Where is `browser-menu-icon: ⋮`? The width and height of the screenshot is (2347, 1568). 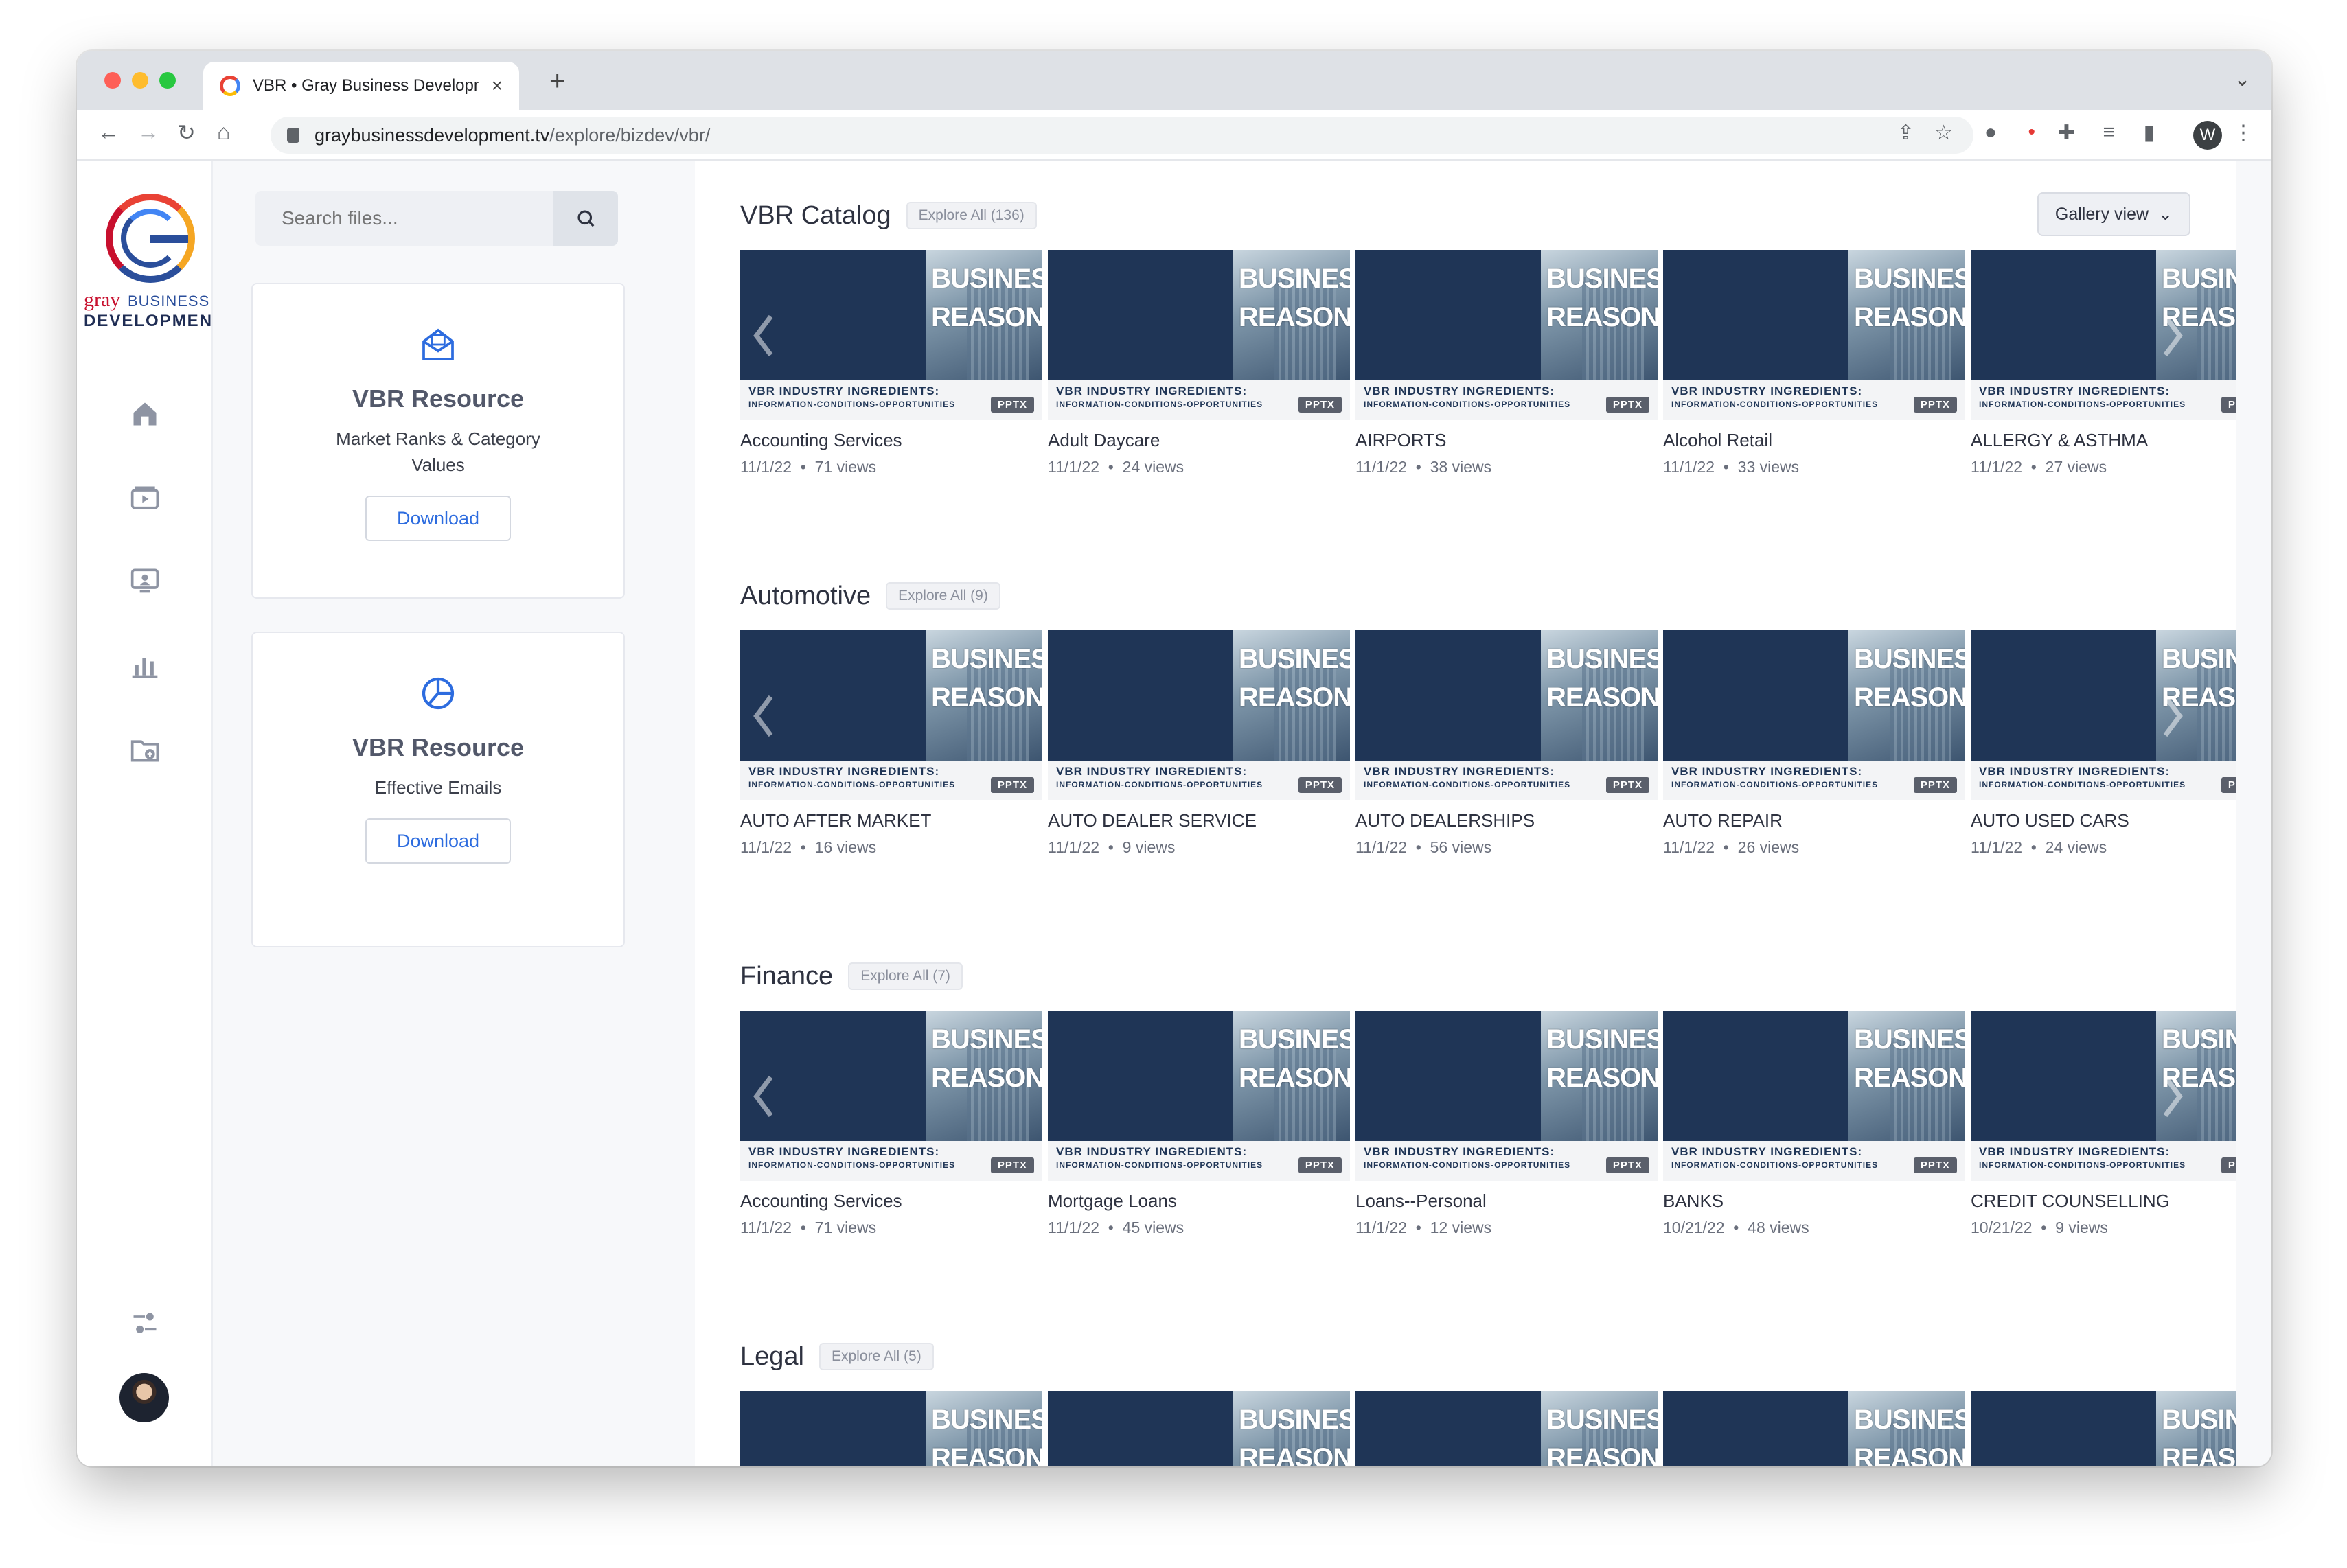 browser-menu-icon: ⋮ is located at coordinates (2243, 133).